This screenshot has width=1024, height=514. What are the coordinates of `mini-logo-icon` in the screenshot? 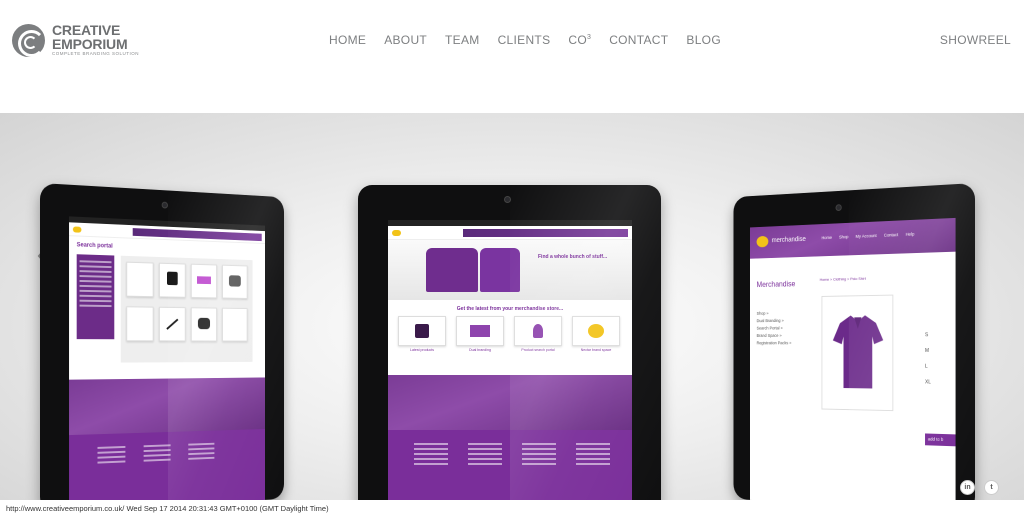 It's located at (396, 232).